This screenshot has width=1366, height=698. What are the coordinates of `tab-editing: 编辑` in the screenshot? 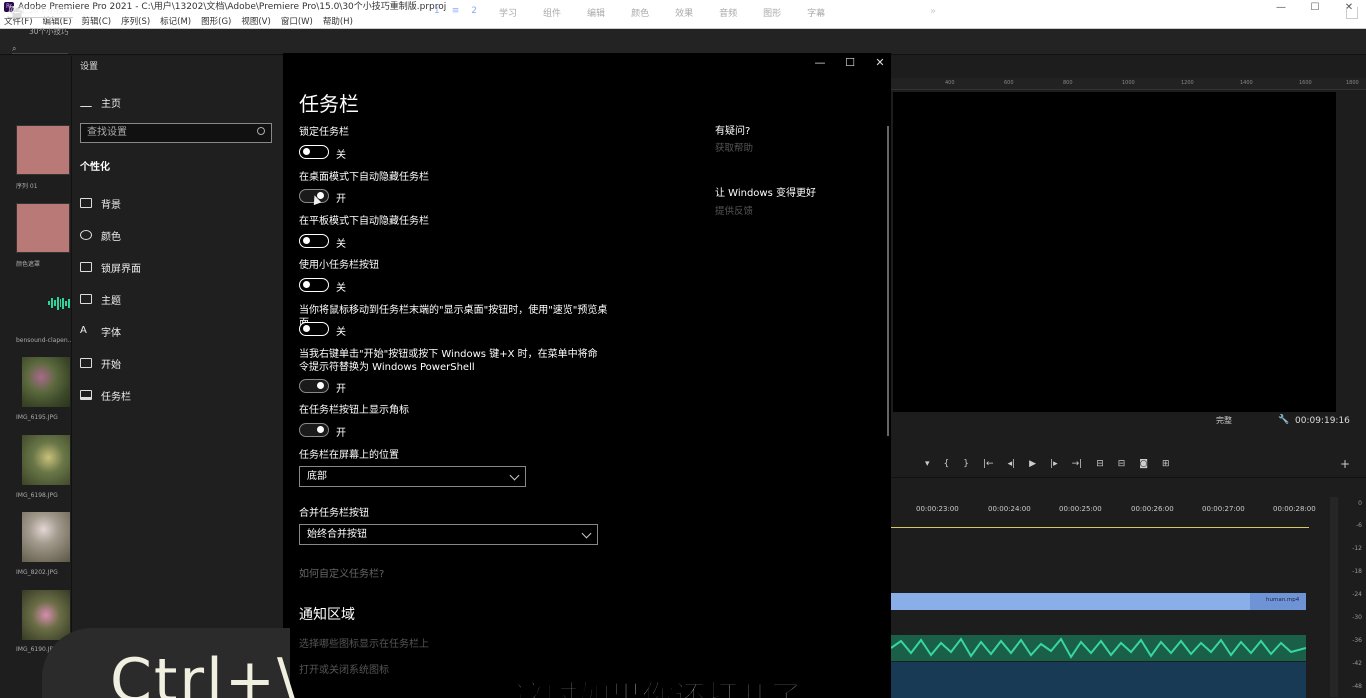 It's located at (596, 12).